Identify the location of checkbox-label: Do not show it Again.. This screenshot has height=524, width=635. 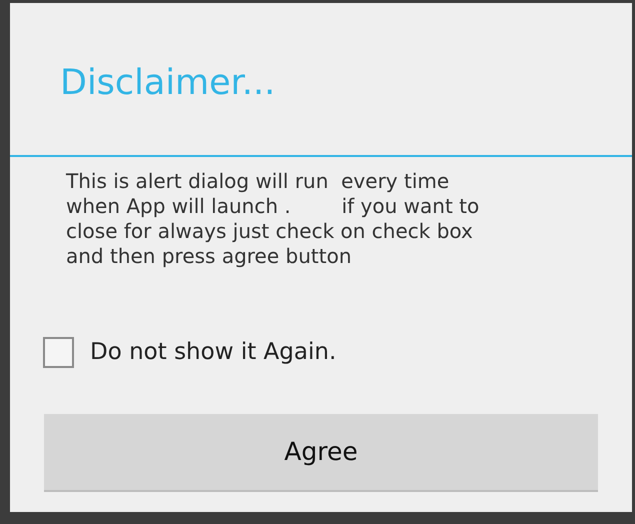
(213, 352).